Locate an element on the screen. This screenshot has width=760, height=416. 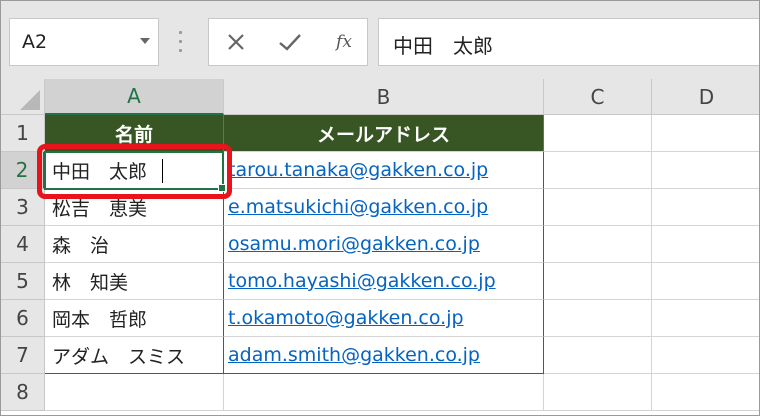
cell-d2 is located at coordinates (705, 170).